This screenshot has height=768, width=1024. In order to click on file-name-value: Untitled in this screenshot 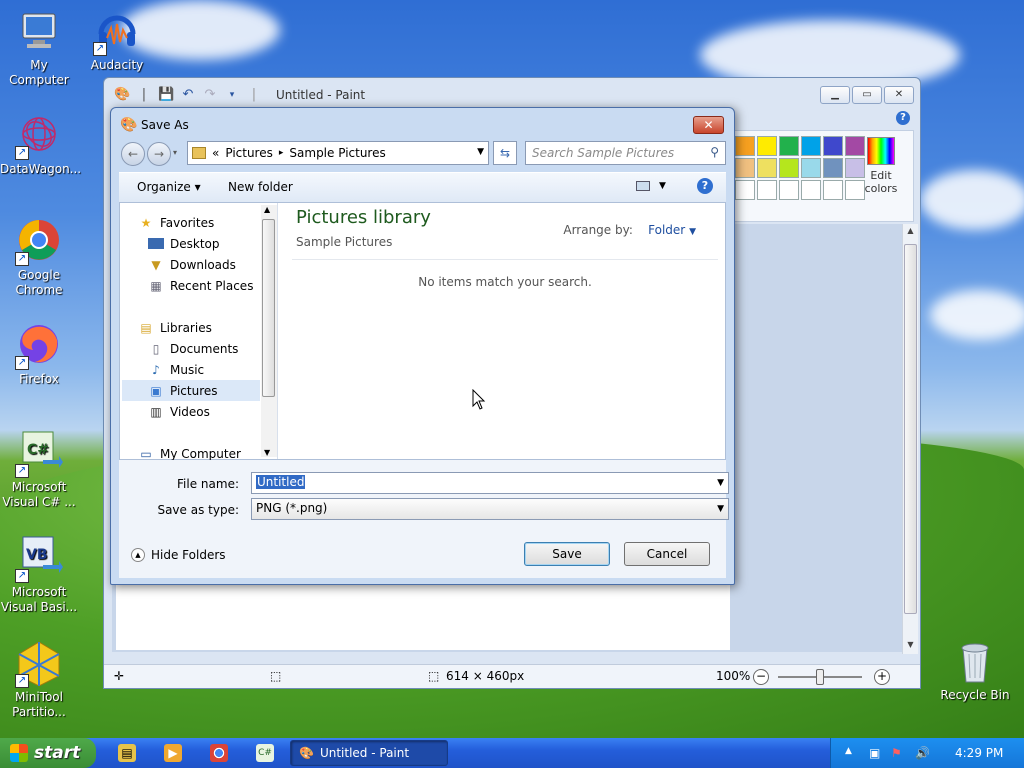, I will do `click(281, 482)`.